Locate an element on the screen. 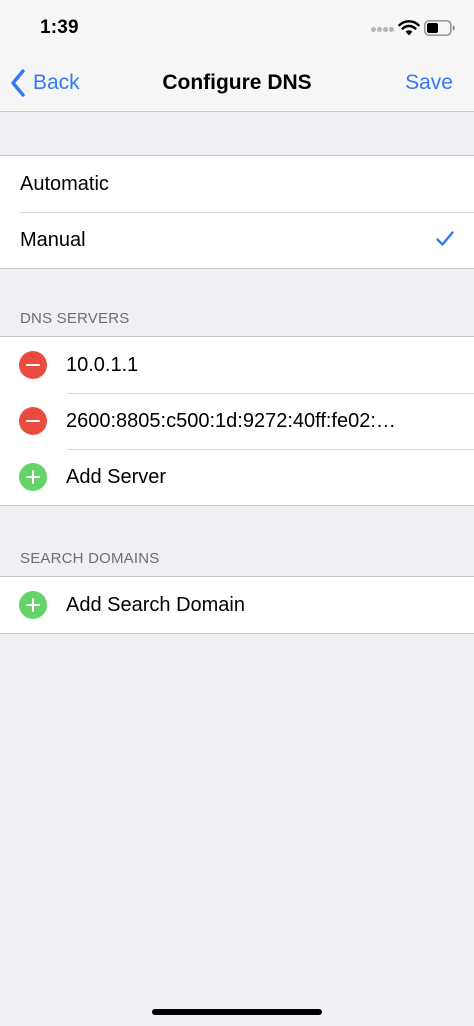  dns-server-address: 10.0.1.1 is located at coordinates (102, 364).